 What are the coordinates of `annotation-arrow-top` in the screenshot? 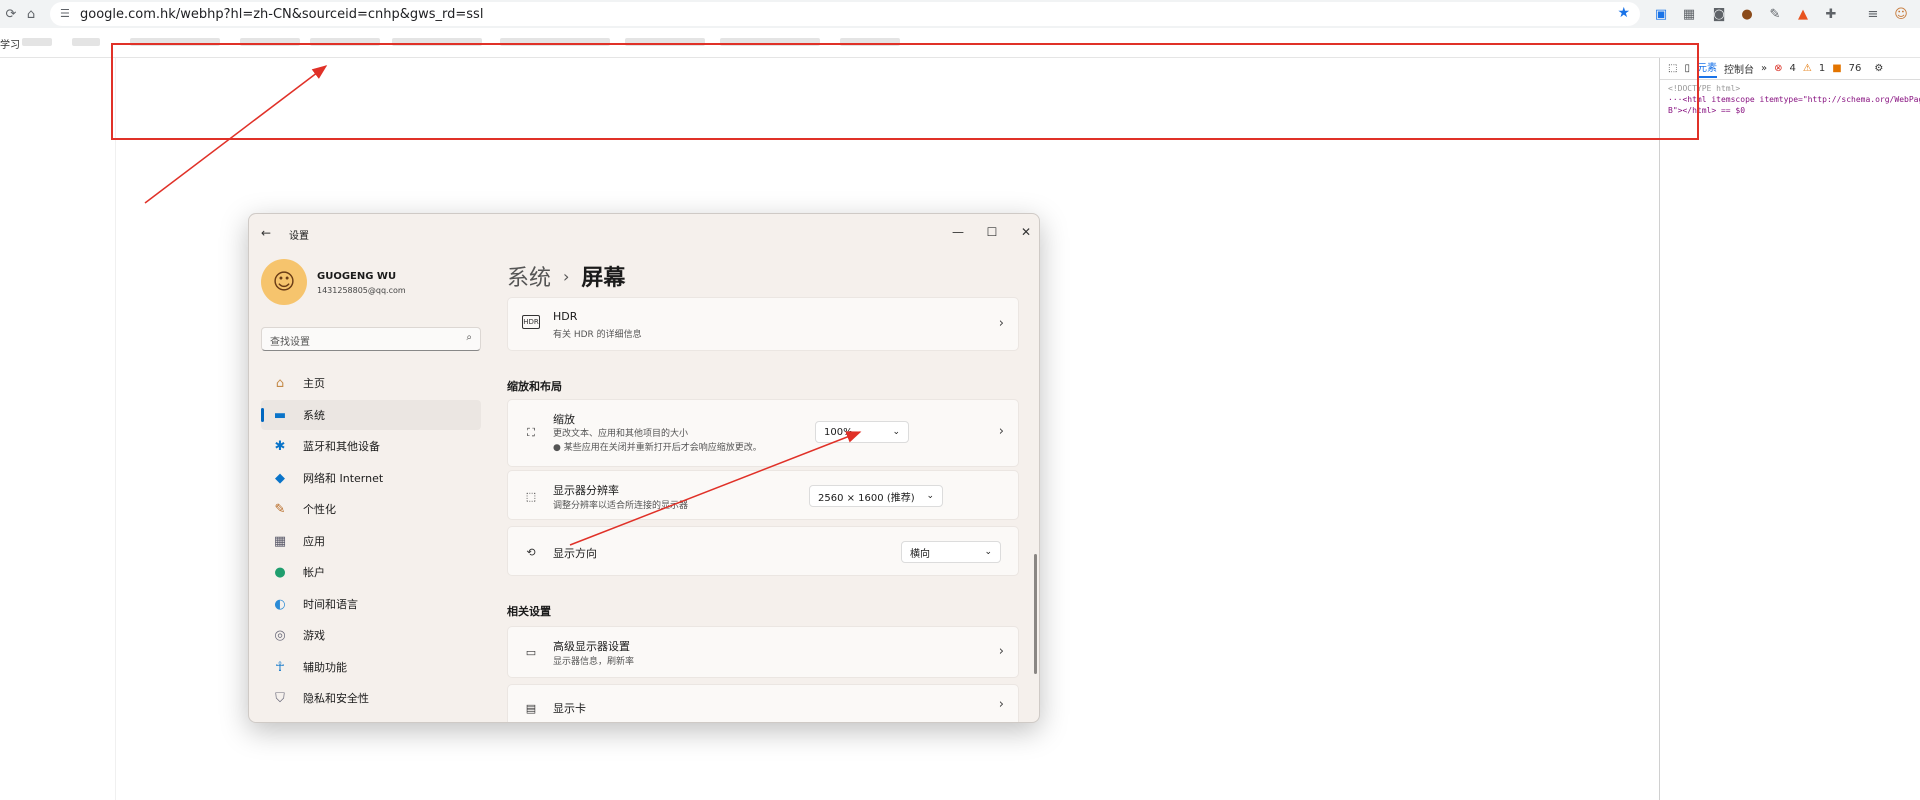 It's located at (236, 134).